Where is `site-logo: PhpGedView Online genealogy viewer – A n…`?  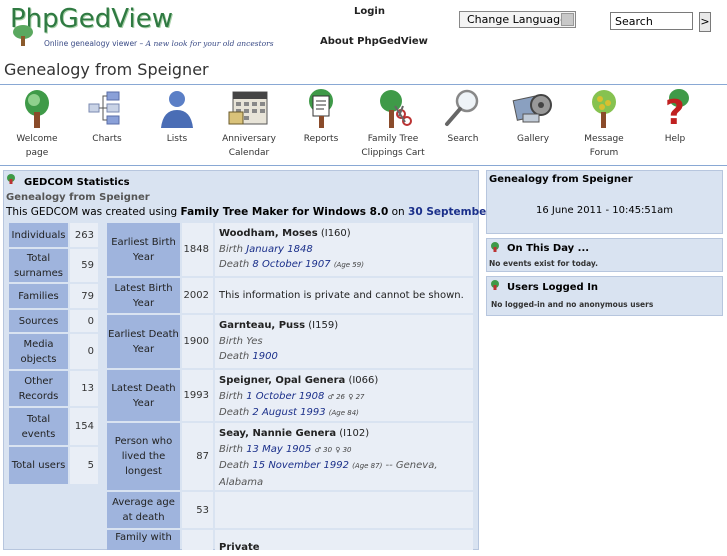
site-logo: PhpGedView Online genealogy viewer – A n… is located at coordinates (139, 25).